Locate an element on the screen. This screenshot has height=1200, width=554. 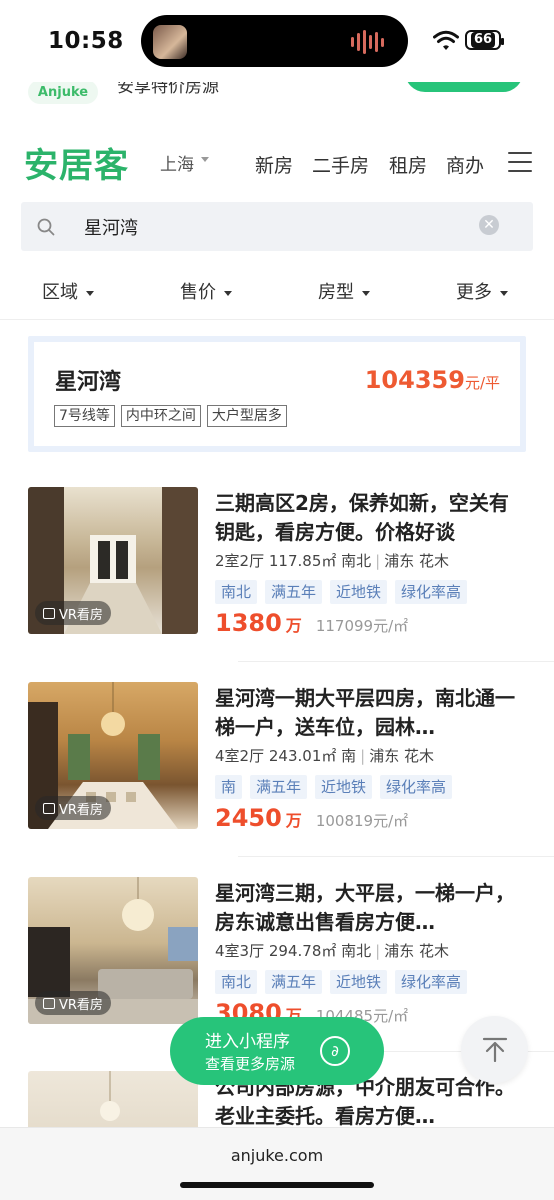
mini-program-button: 进入小程序 查看更多房源 ∂ is located at coordinates (277, 1051).